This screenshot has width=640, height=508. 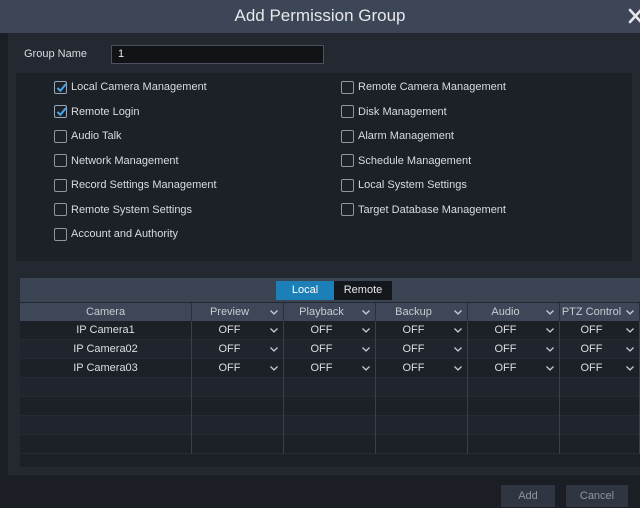 I want to click on table-row: IP Camera1 OFF OFF OFF OFF OFF, so click(x=330, y=330).